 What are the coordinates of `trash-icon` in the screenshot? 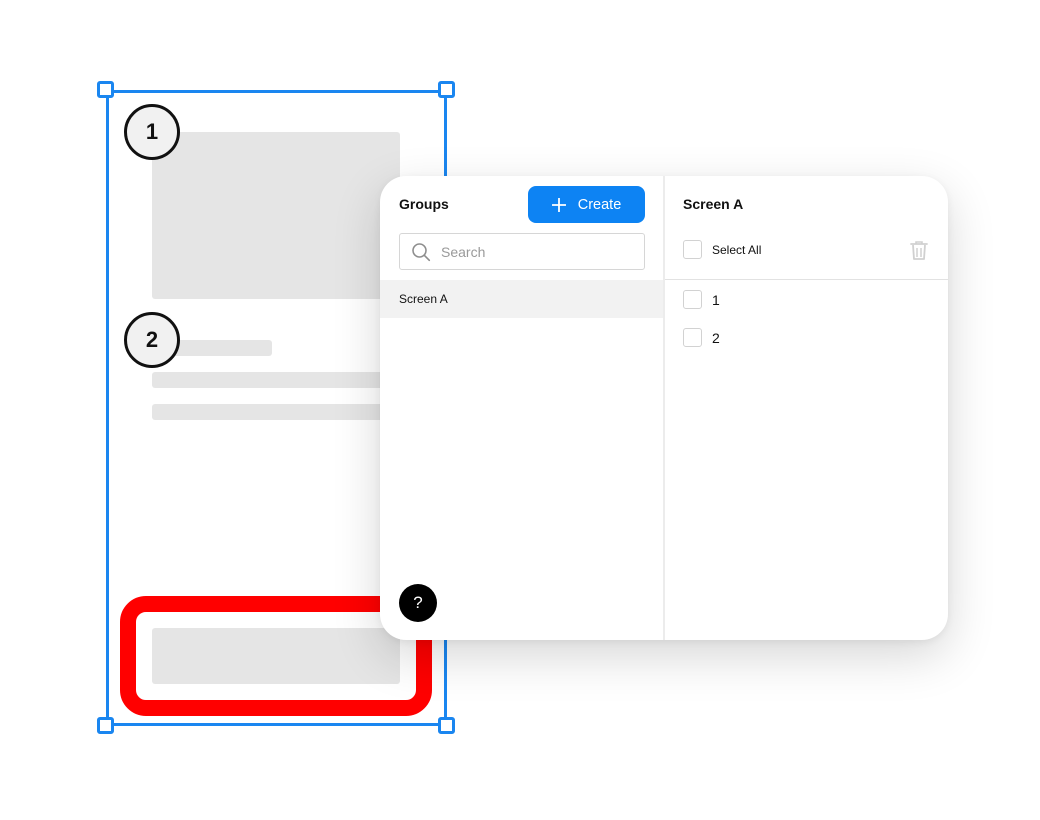 It's located at (919, 250).